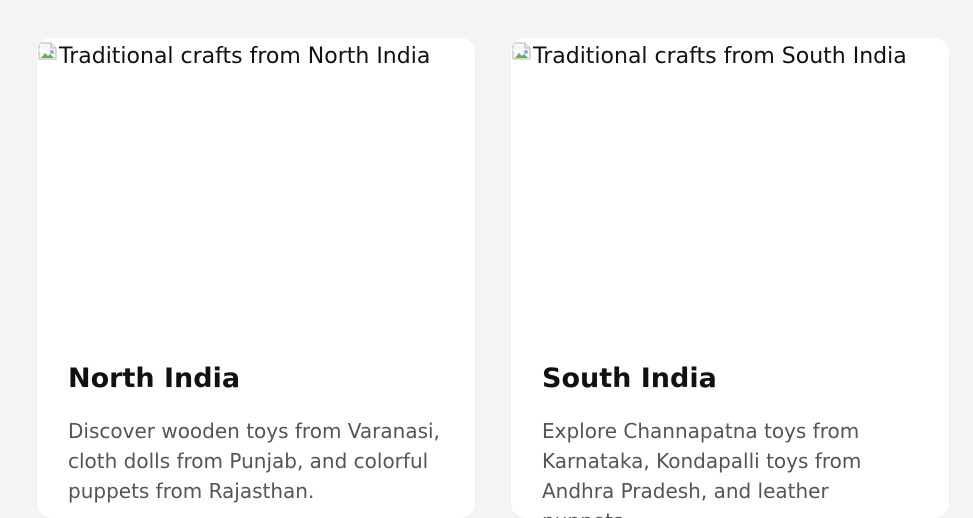  I want to click on north-india-image-alt-text: Traditional crafts from North India, so click(245, 56).